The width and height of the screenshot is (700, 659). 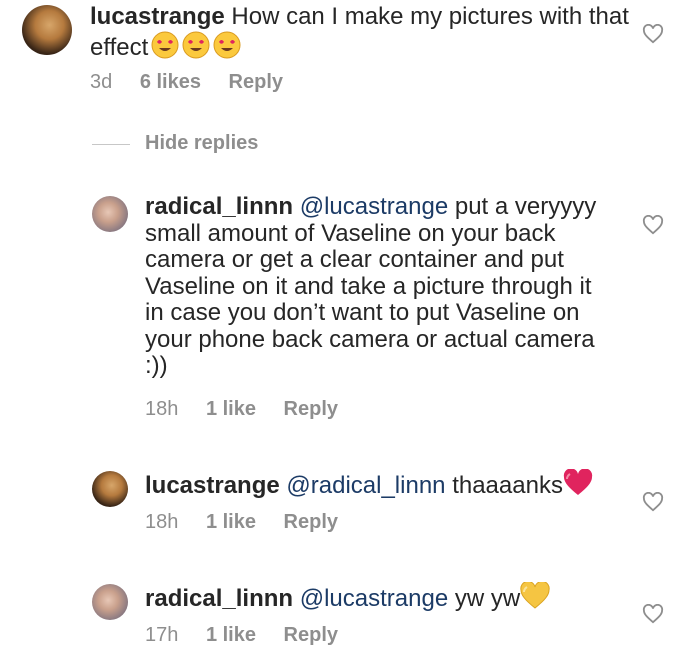 I want to click on comment-meta: 3d 6 likes Reply, so click(x=186, y=82).